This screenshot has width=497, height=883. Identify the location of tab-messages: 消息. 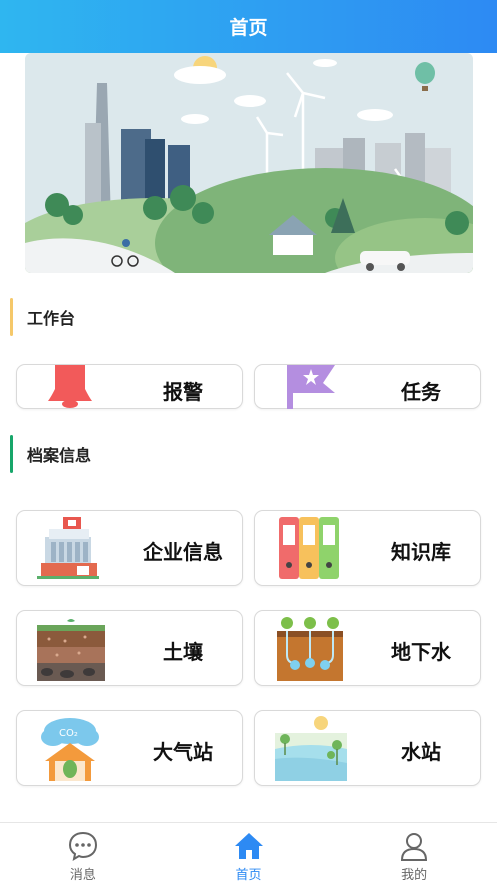
(83, 853).